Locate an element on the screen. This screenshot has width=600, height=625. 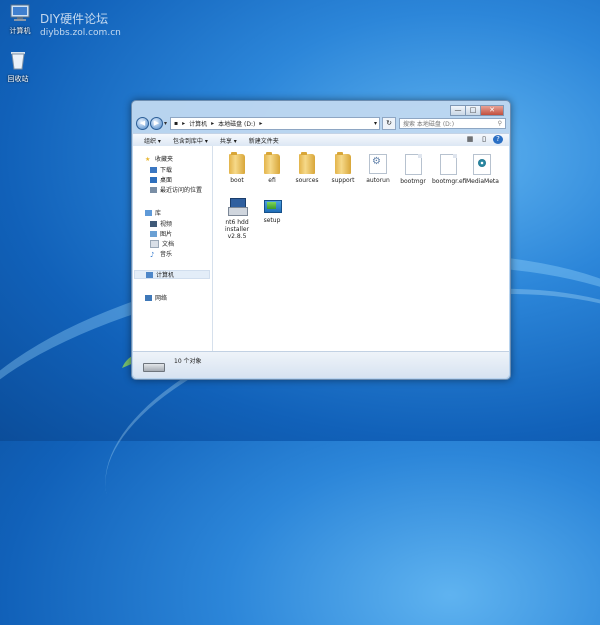
computer-icon: ▪ is located at coordinates (176, 123).